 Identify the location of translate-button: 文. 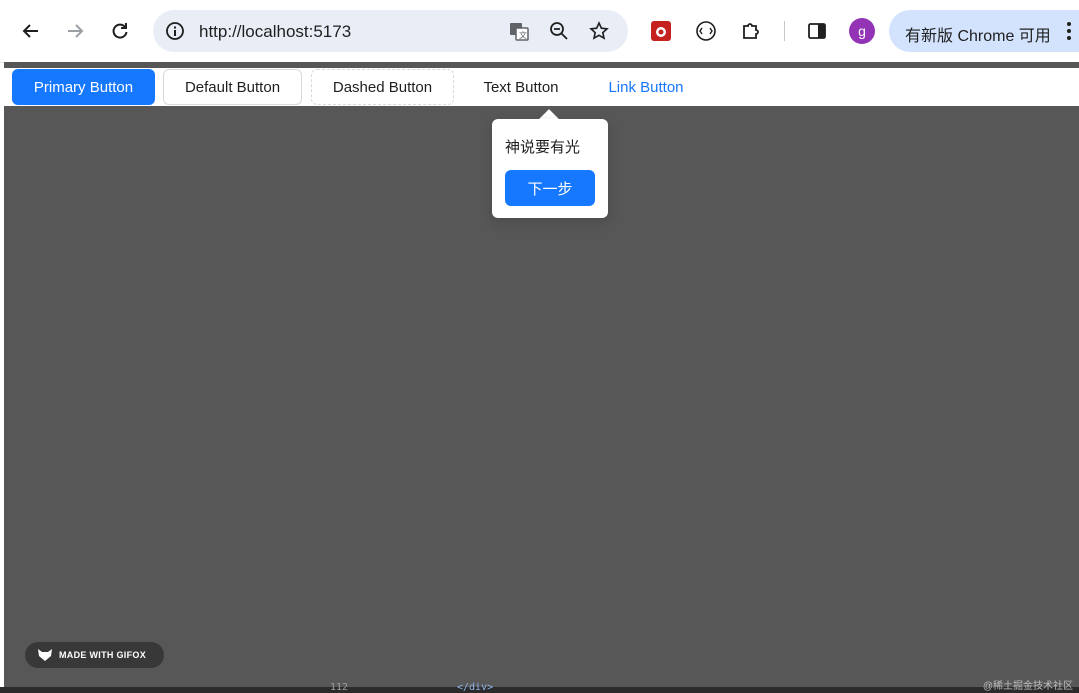
(519, 31).